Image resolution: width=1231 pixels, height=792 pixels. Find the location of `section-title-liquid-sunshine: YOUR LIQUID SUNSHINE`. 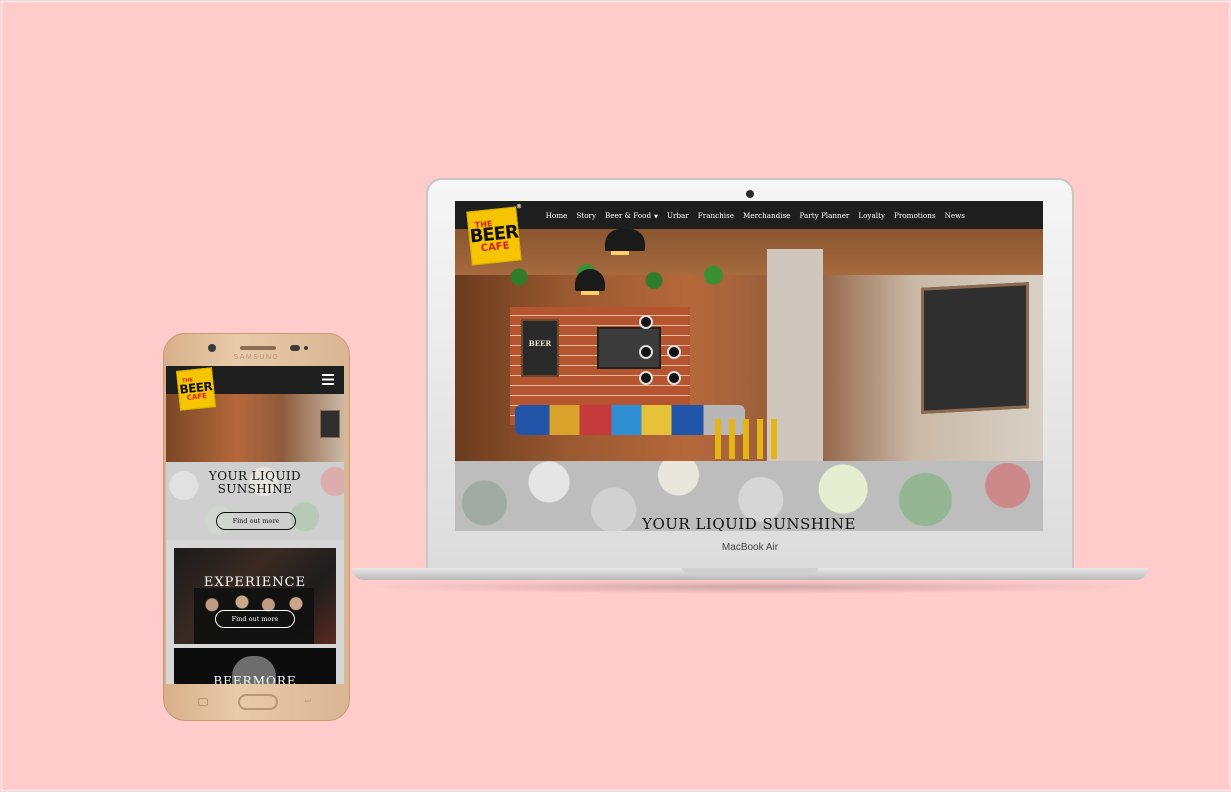

section-title-liquid-sunshine: YOUR LIQUID SUNSHINE is located at coordinates (255, 483).